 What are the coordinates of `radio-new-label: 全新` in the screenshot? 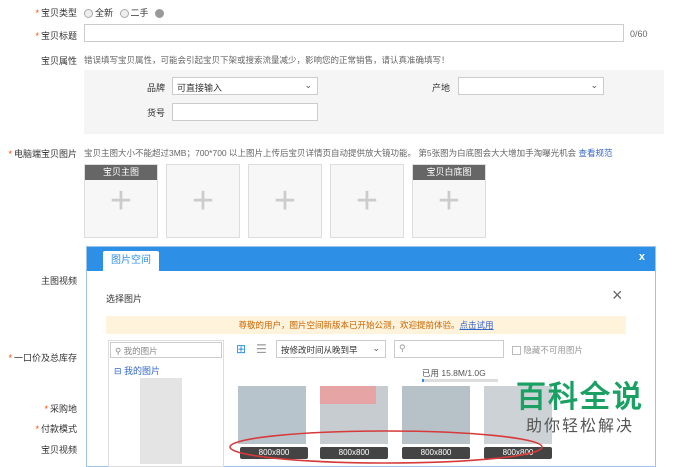 It's located at (104, 13).